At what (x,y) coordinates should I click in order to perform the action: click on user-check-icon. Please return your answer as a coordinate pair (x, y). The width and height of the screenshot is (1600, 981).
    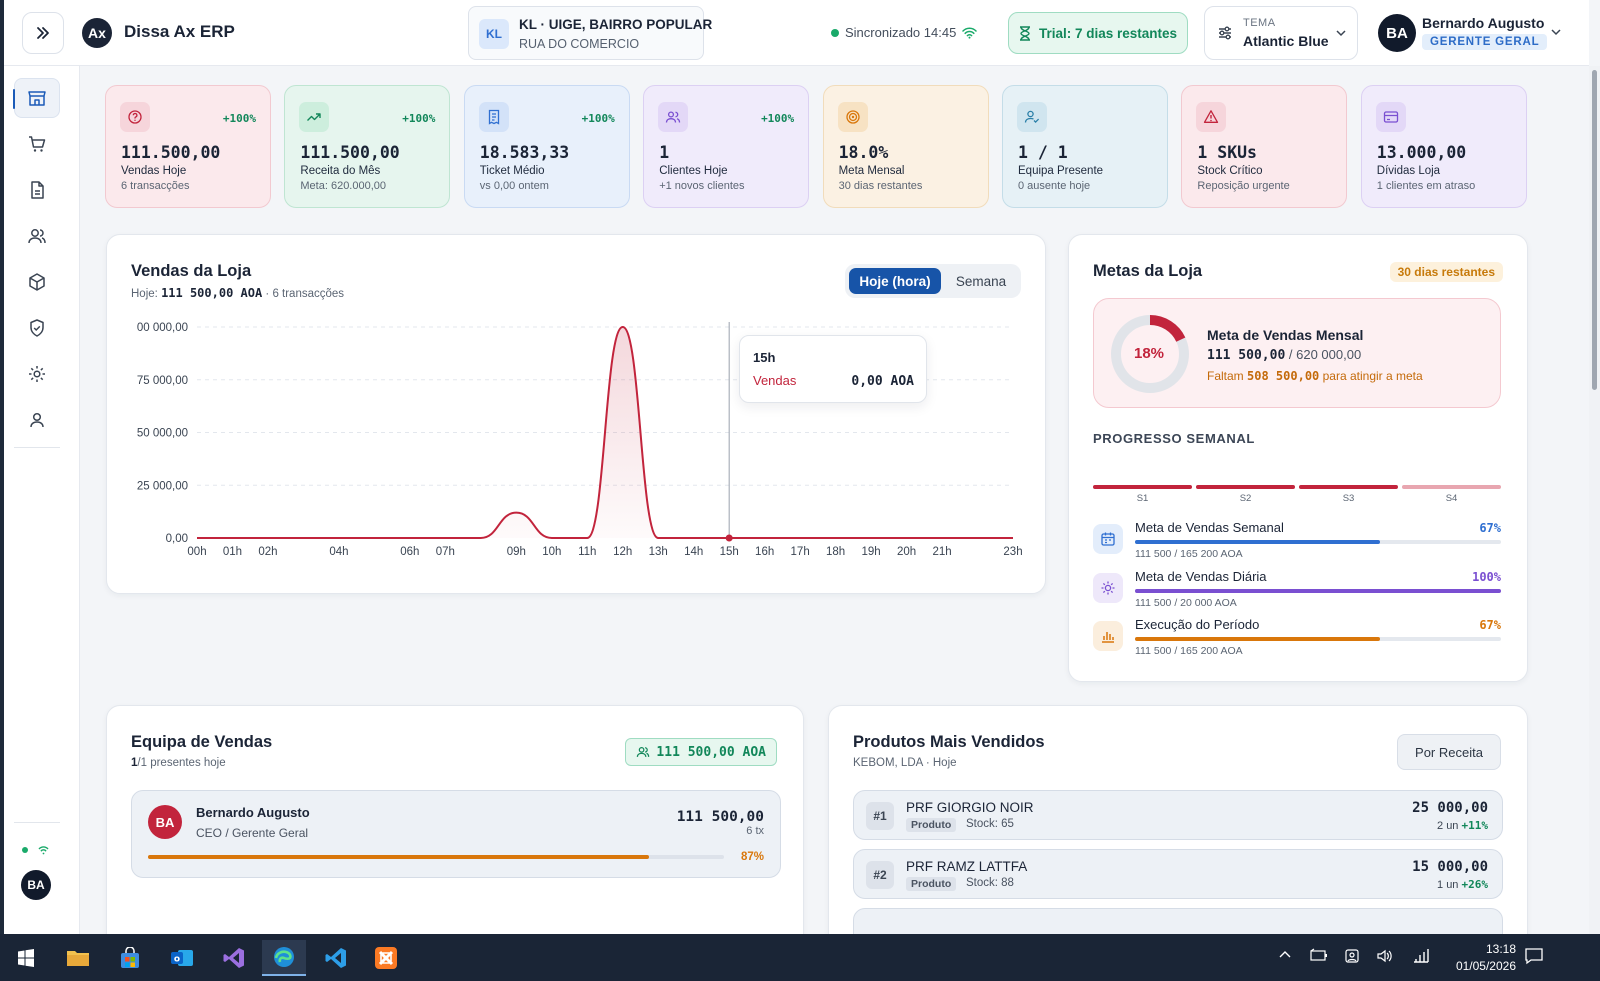
    Looking at the image, I should click on (1032, 117).